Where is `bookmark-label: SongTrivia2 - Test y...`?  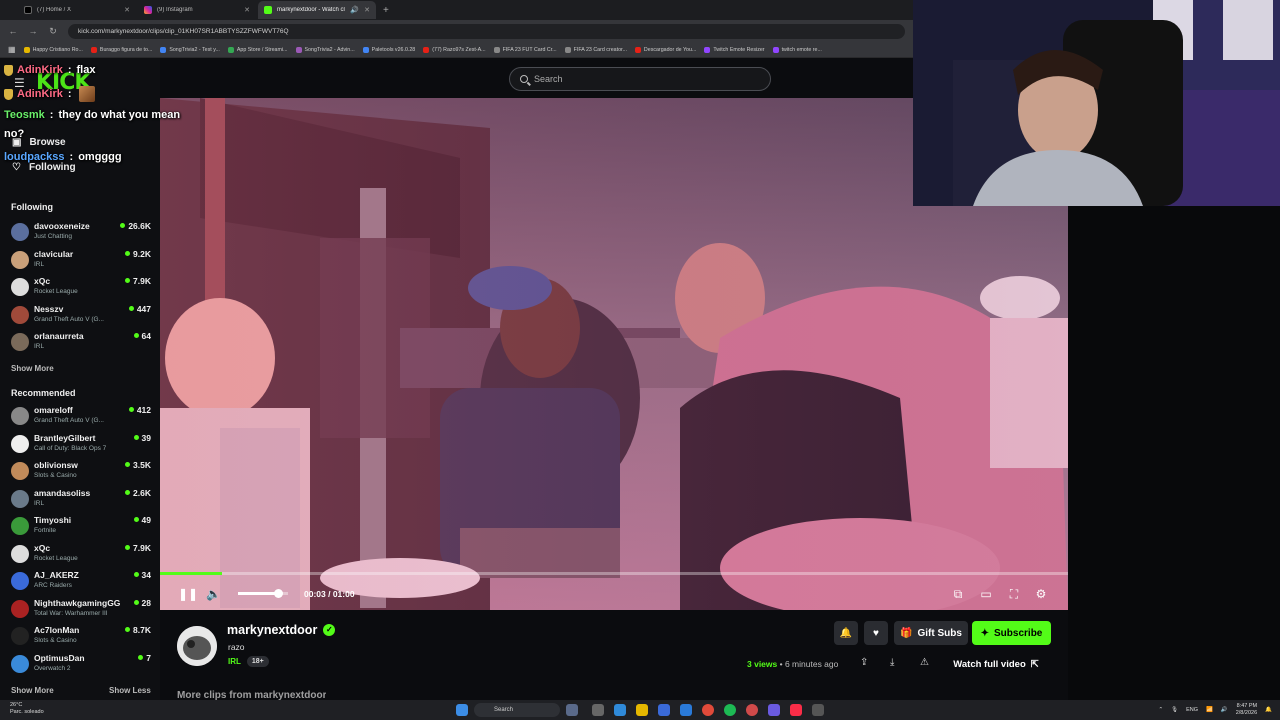 bookmark-label: SongTrivia2 - Test y... is located at coordinates (194, 49).